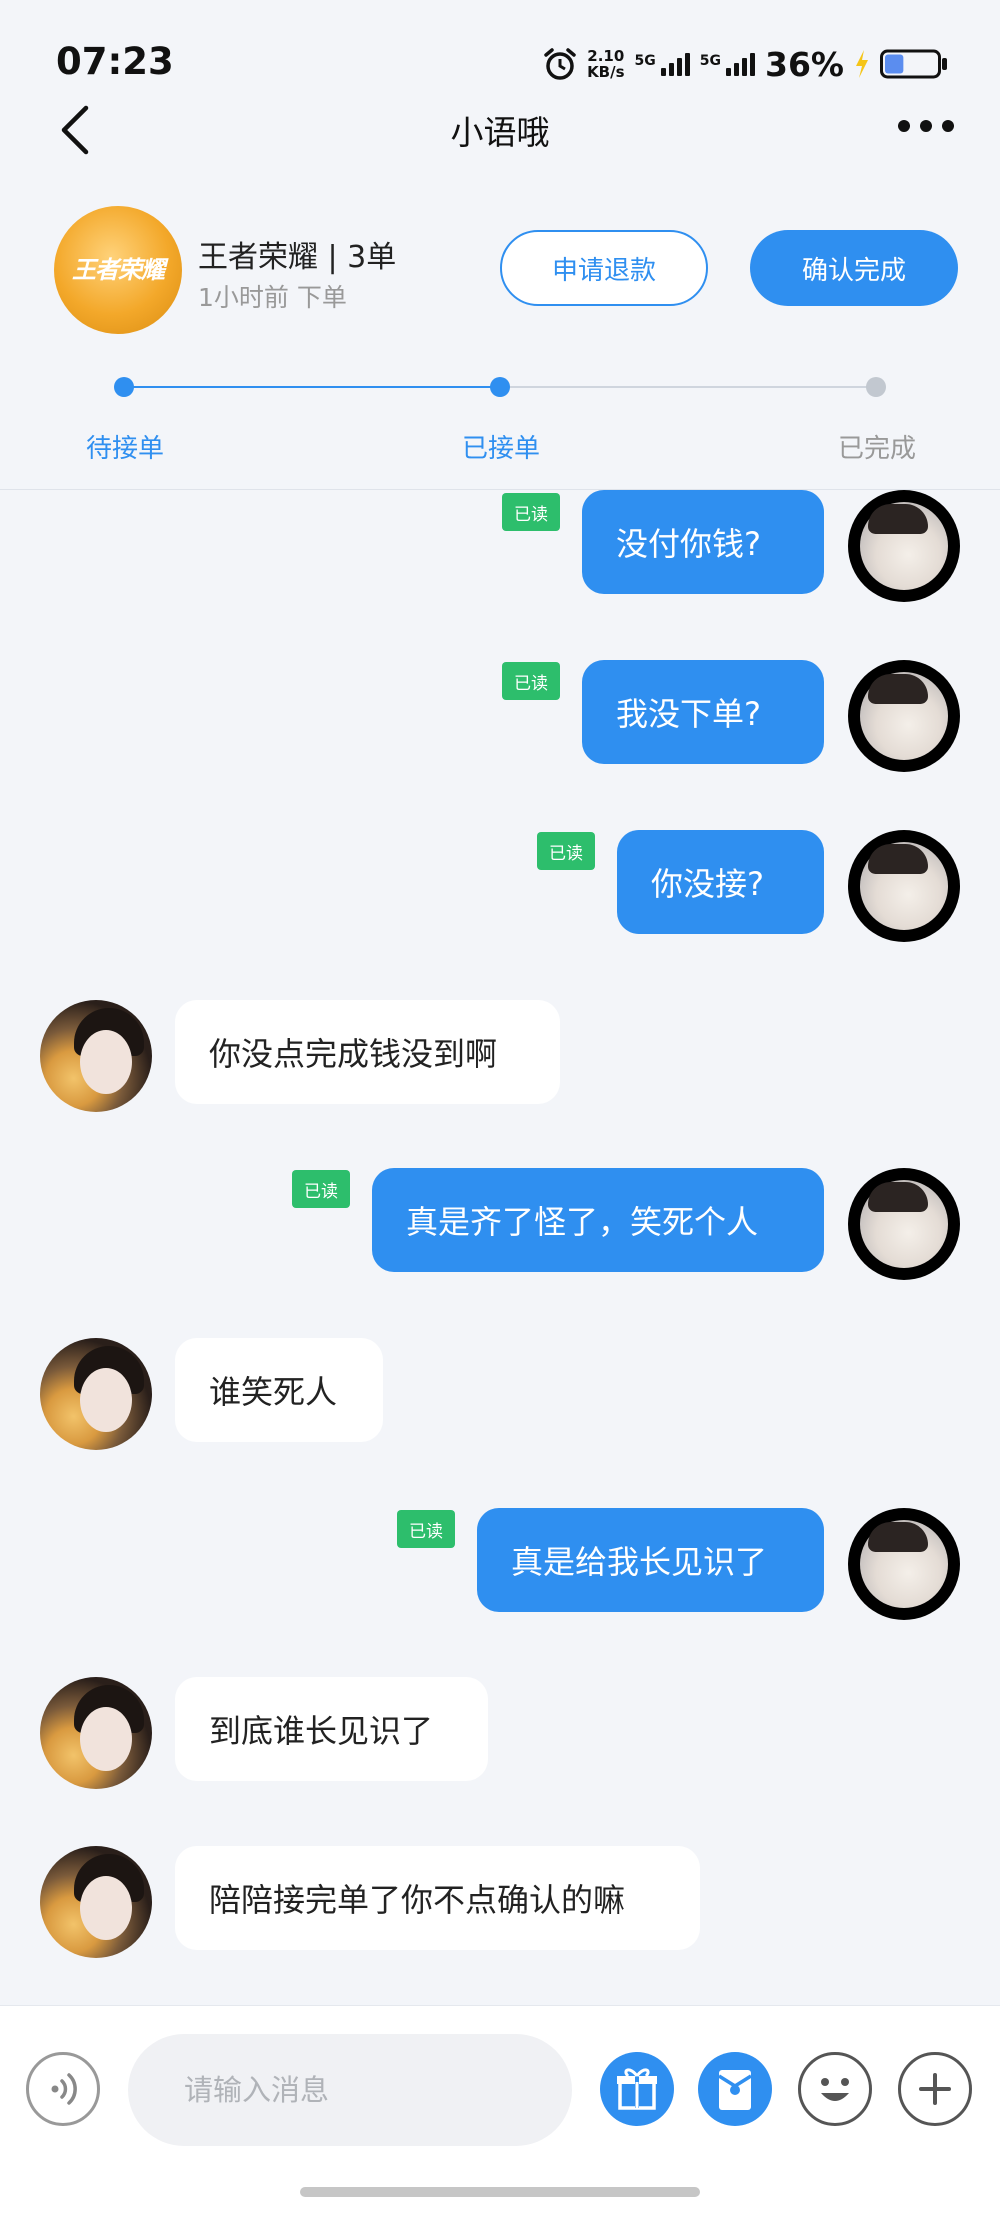 The width and height of the screenshot is (1000, 2222). I want to click on game-logo: 王者荣耀, so click(118, 270).